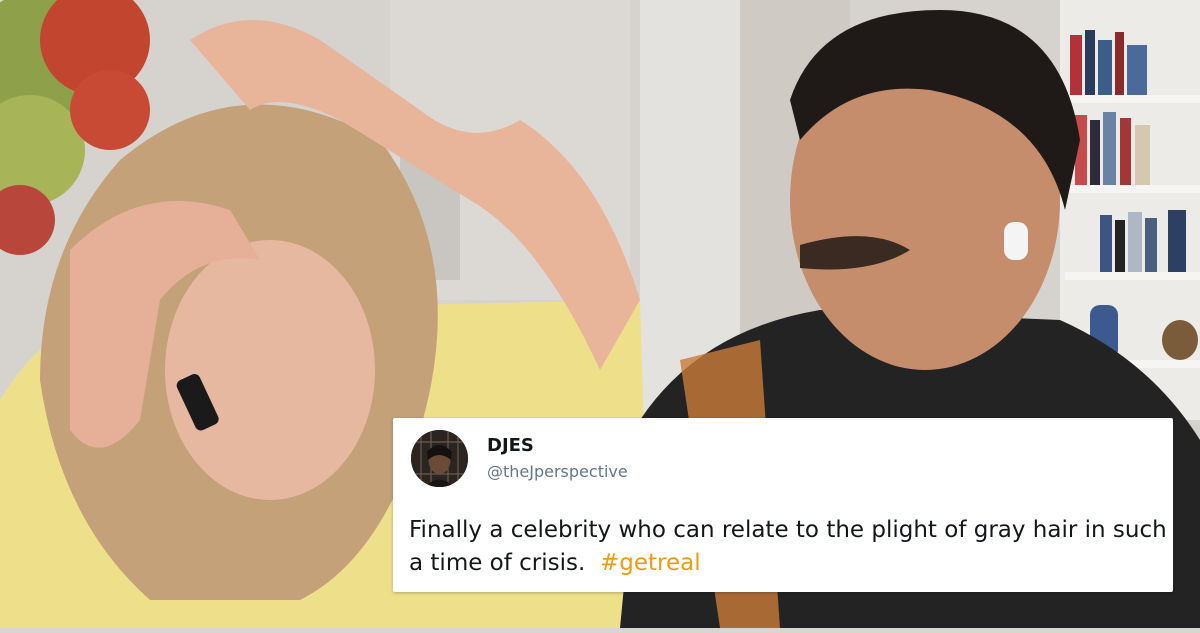 The width and height of the screenshot is (1200, 633). Describe the element at coordinates (510, 445) in the screenshot. I see `display-name: DJES` at that location.